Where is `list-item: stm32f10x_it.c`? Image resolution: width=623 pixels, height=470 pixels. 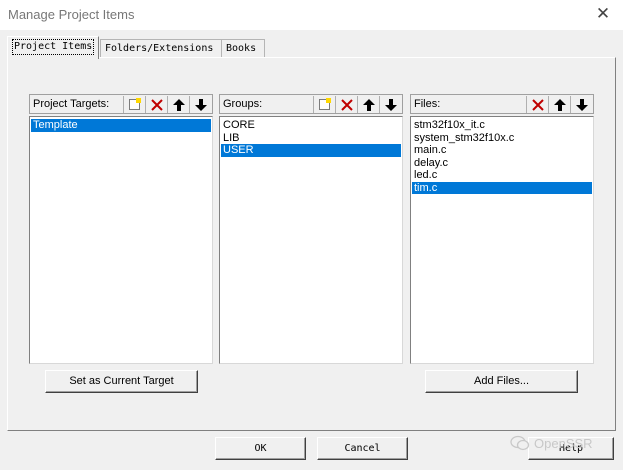 list-item: stm32f10x_it.c is located at coordinates (502, 125).